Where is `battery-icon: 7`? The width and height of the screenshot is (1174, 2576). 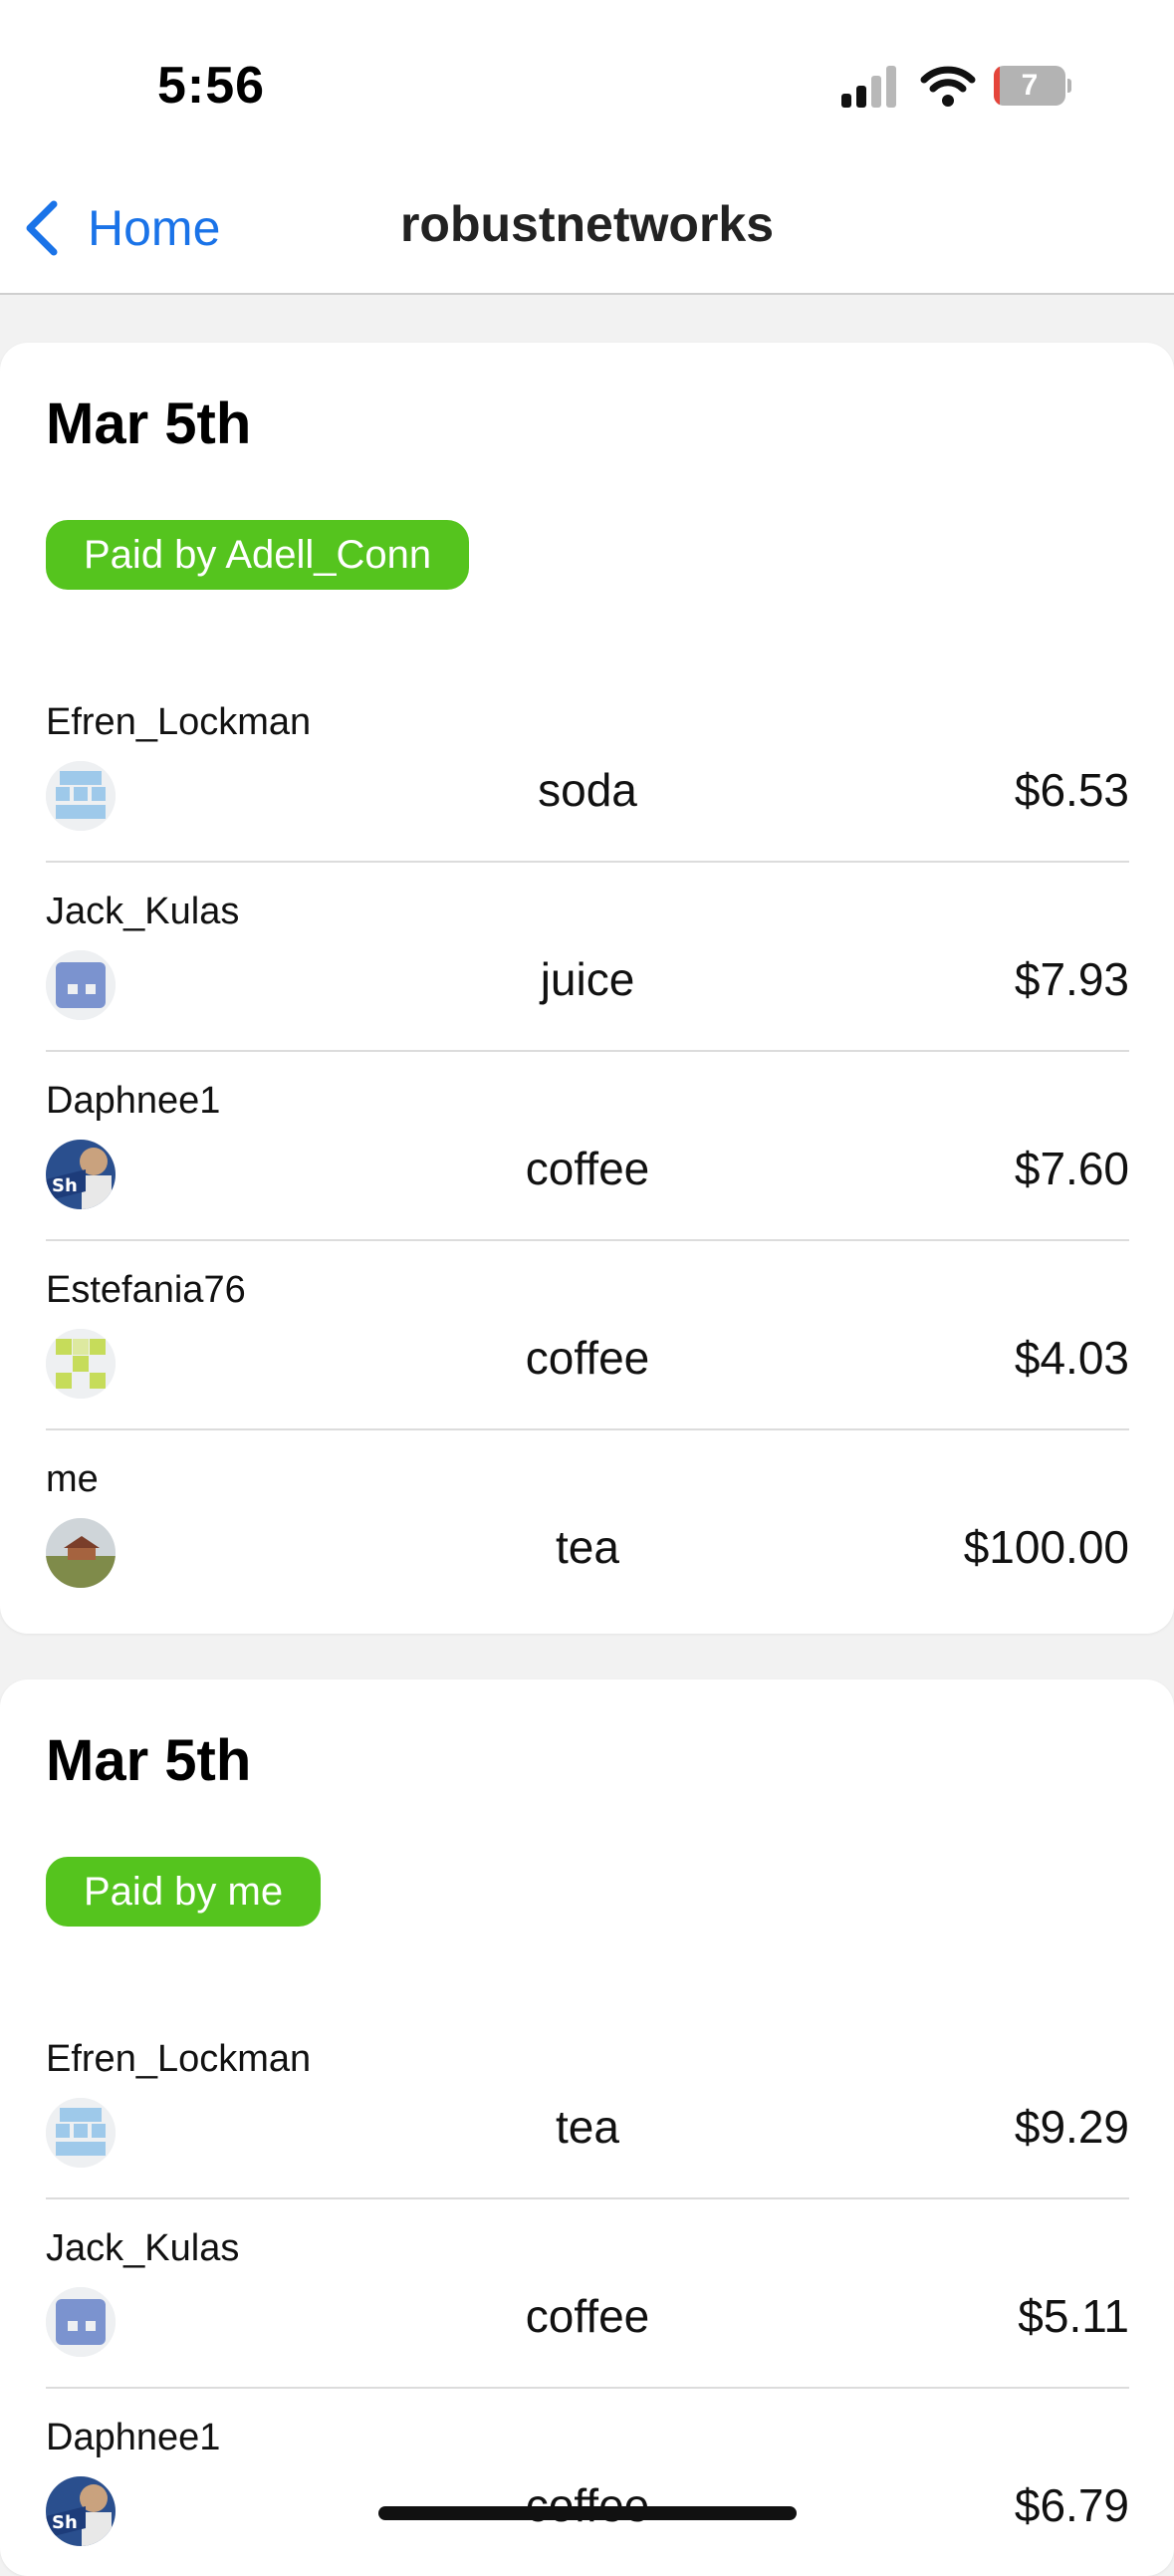
battery-icon: 7 is located at coordinates (1032, 86).